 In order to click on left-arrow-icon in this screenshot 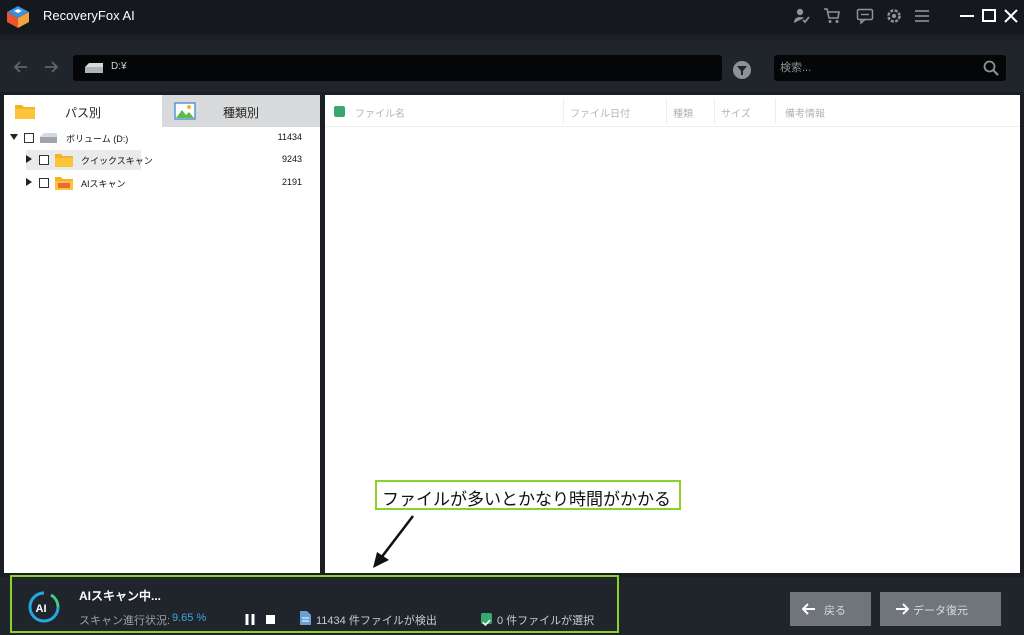, I will do `click(808, 609)`.